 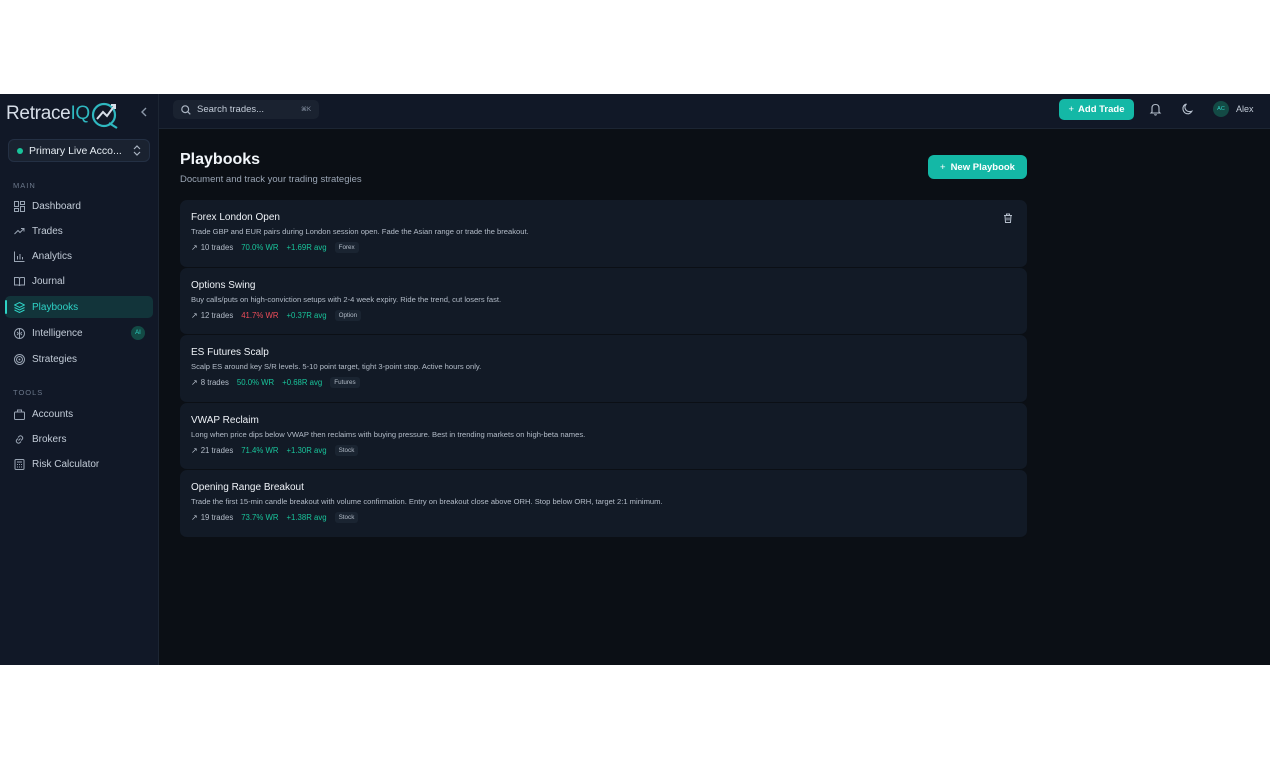 I want to click on avg-r: +1.69R avg, so click(x=306, y=247).